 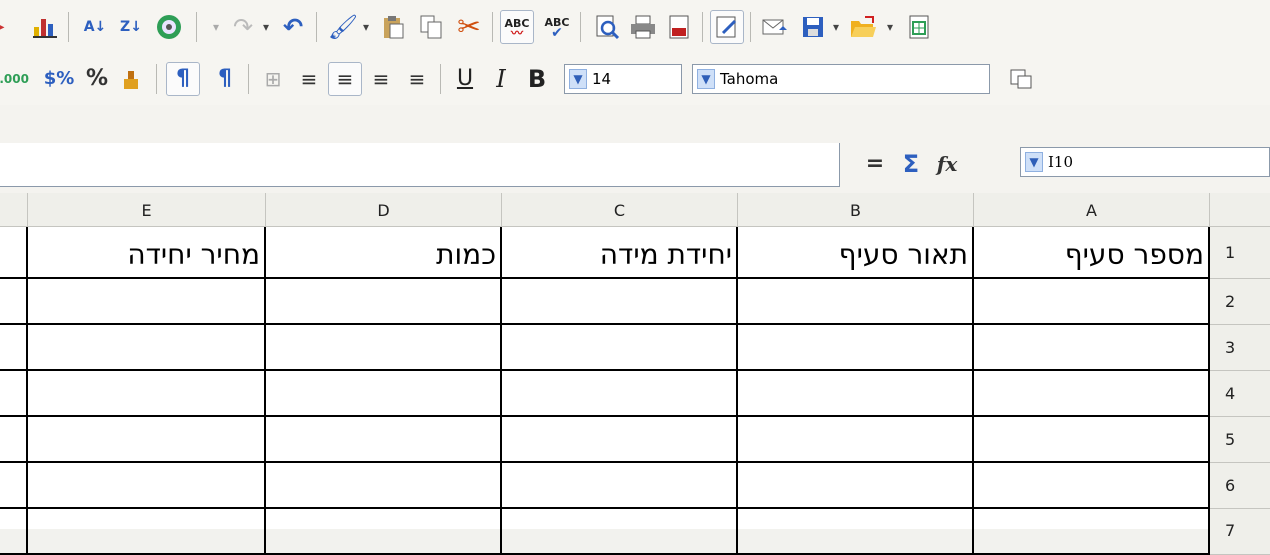 What do you see at coordinates (384, 486) in the screenshot?
I see `cell-d6` at bounding box center [384, 486].